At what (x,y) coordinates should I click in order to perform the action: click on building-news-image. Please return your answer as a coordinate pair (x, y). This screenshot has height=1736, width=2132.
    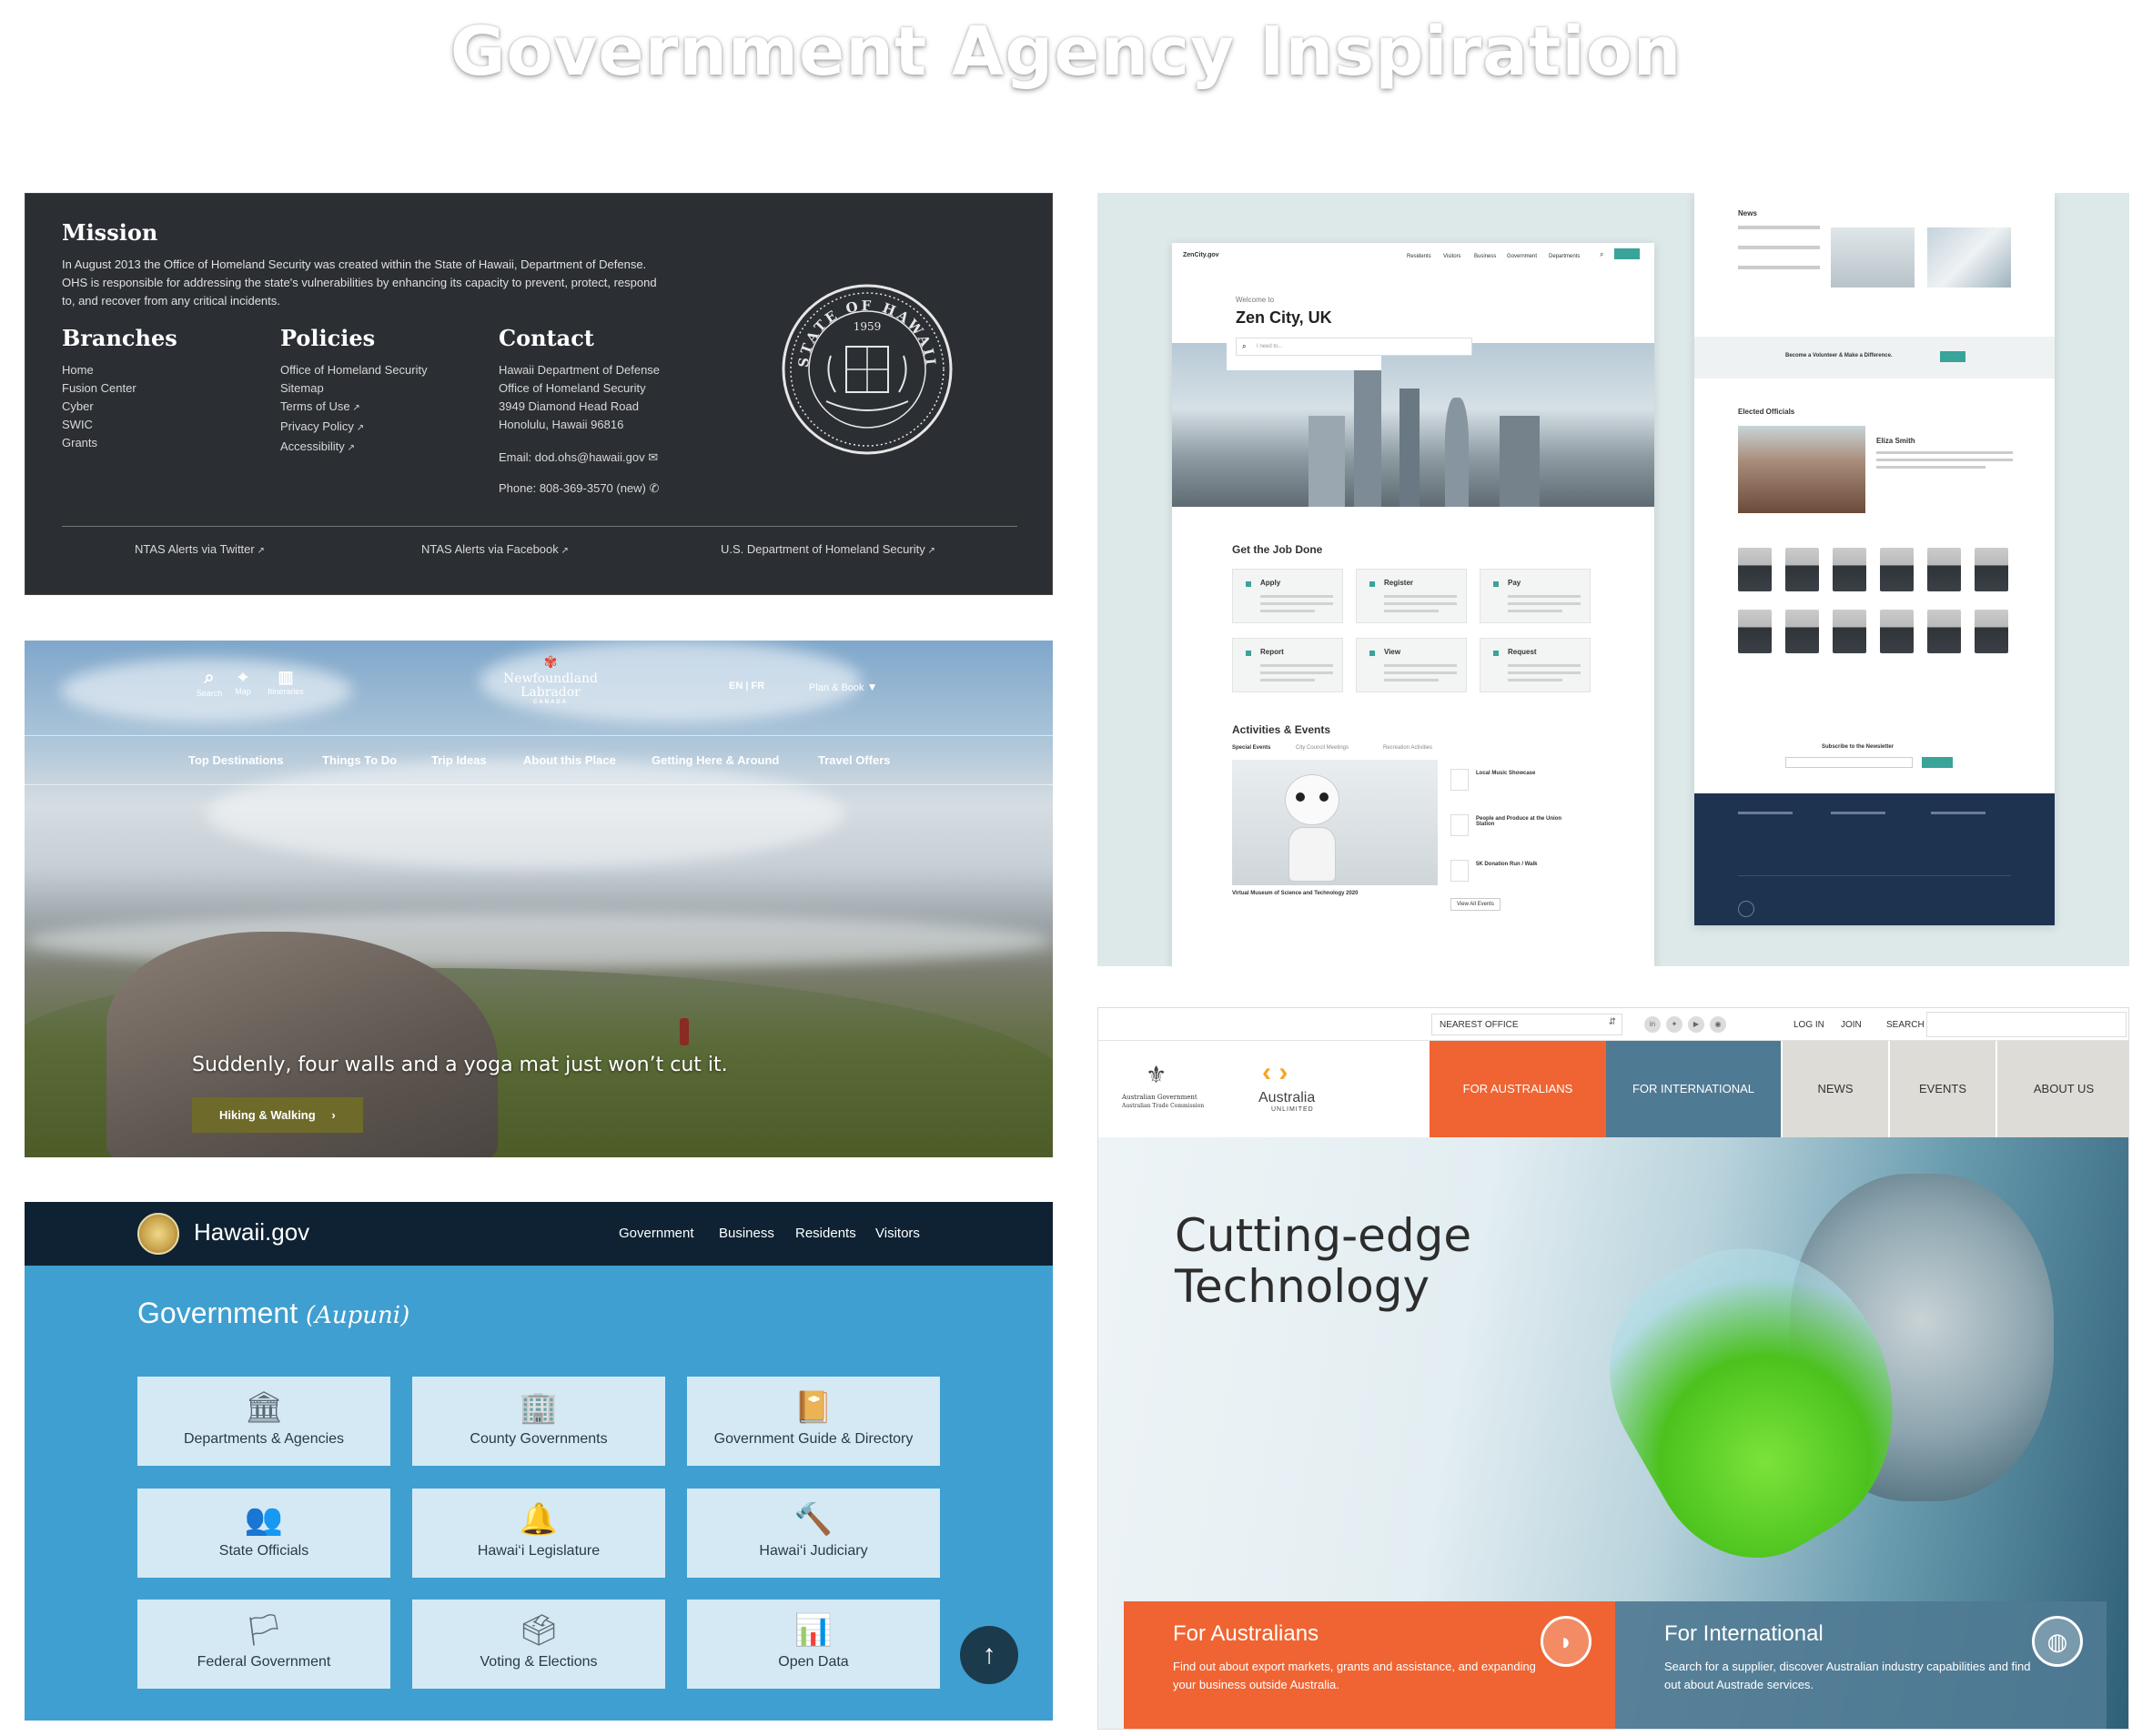
    Looking at the image, I should click on (1969, 257).